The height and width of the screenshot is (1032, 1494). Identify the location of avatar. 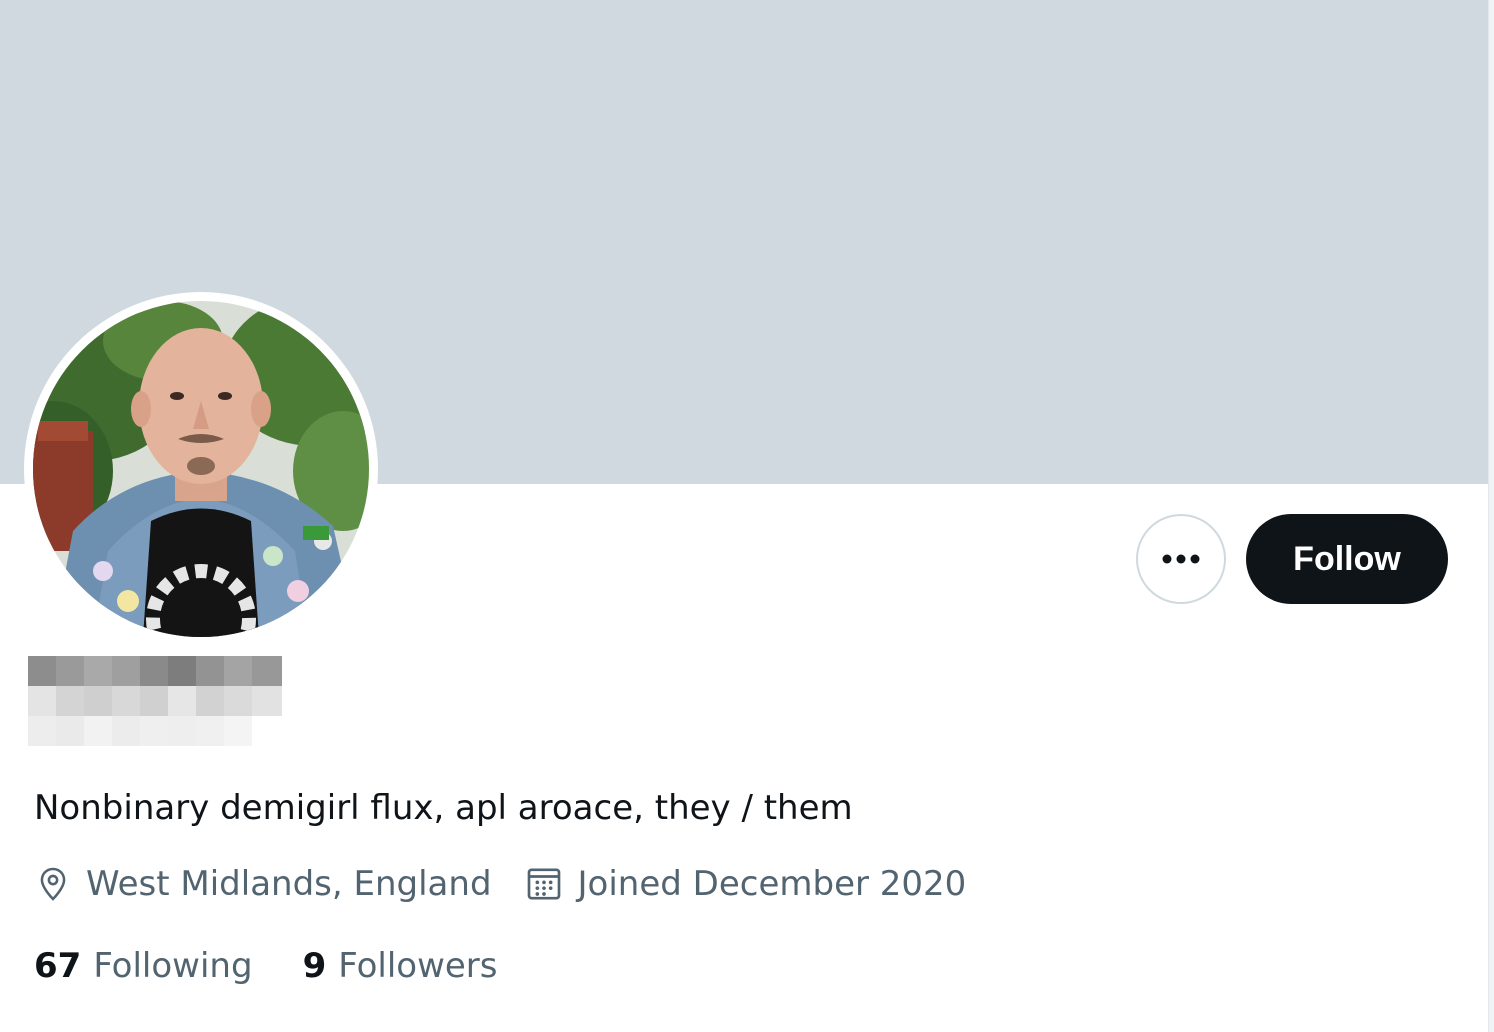
(201, 469).